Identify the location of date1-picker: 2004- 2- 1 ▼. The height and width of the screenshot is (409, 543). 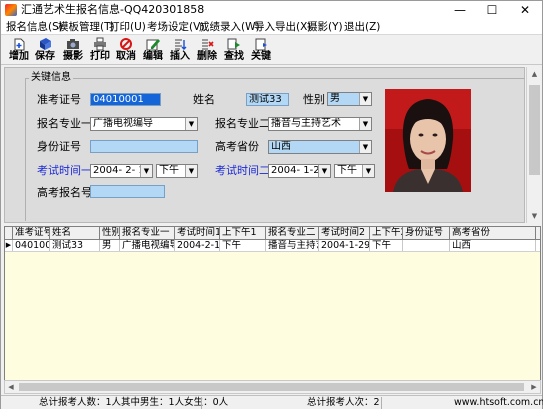
(121, 171).